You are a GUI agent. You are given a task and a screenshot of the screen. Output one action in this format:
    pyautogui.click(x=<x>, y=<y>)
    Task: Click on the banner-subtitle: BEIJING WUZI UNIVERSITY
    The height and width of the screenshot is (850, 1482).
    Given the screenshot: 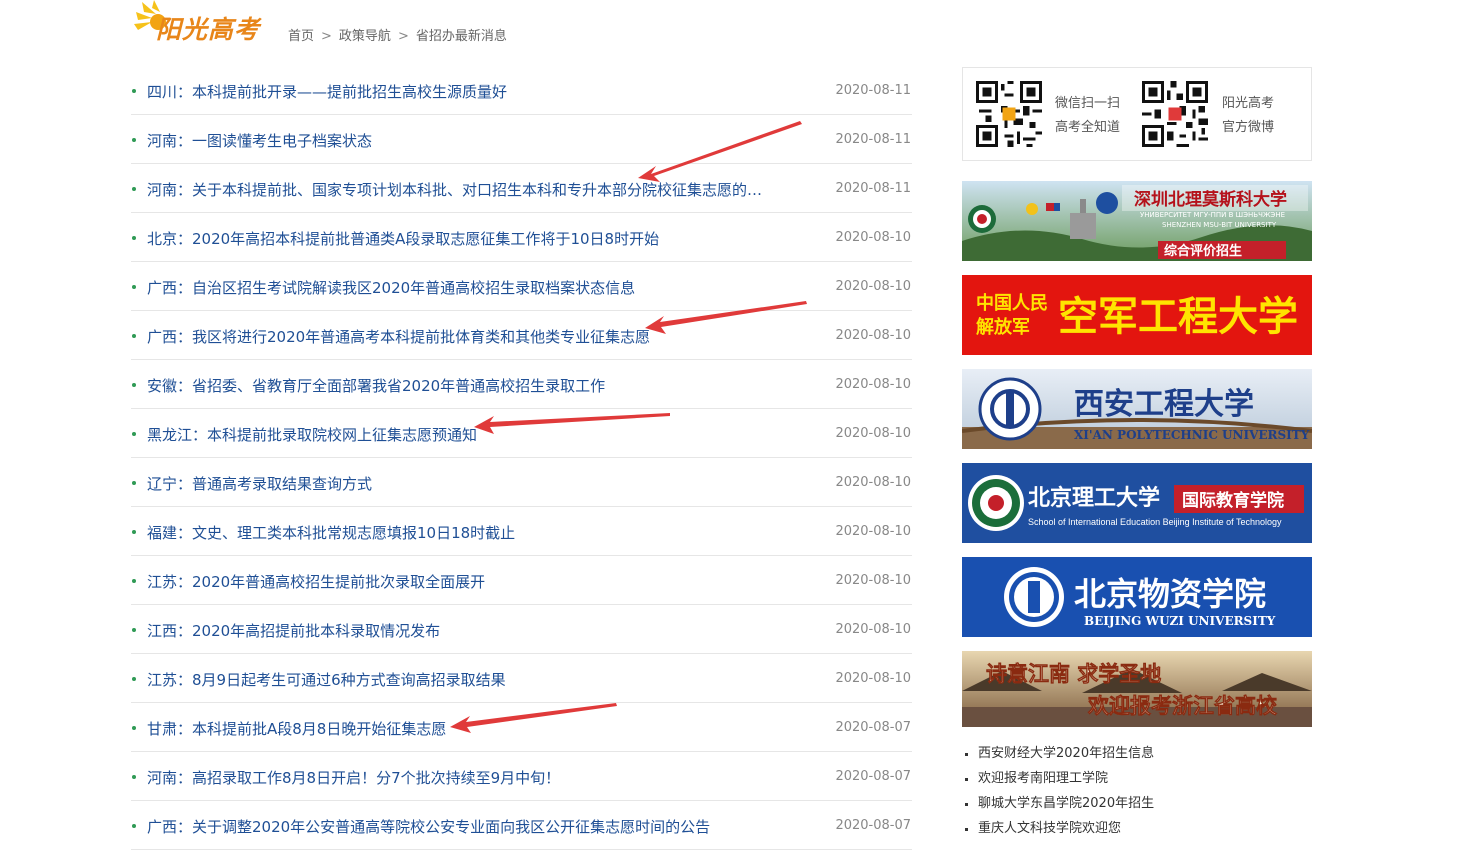 What is the action you would take?
    pyautogui.click(x=1180, y=621)
    